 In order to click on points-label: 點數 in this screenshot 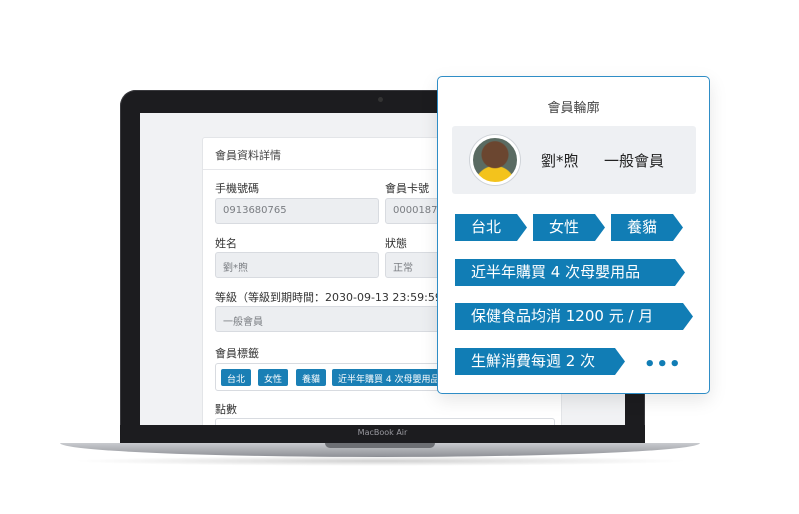, I will do `click(226, 409)`.